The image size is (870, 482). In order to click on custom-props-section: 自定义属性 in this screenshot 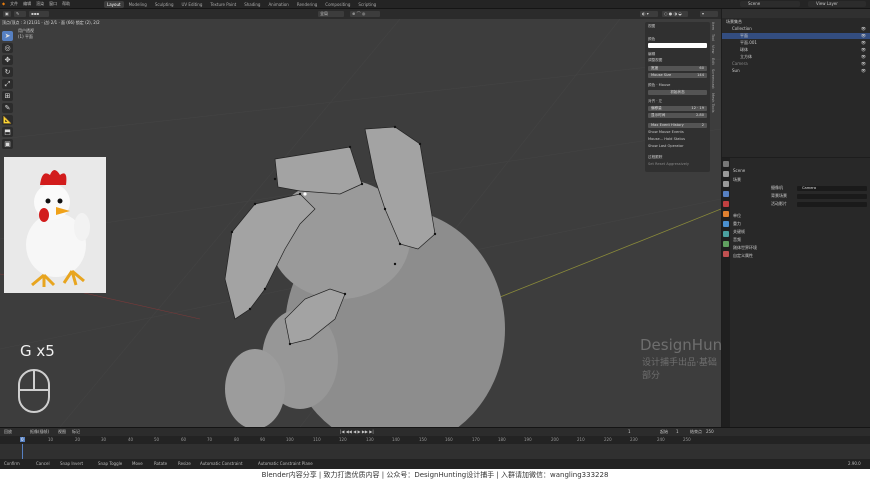, I will do `click(743, 256)`.